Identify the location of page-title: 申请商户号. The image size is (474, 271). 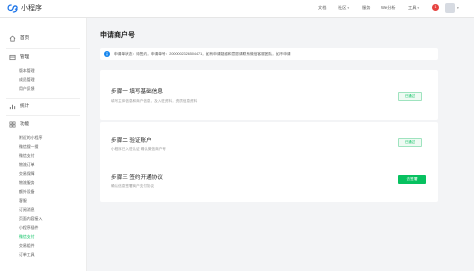
(117, 35).